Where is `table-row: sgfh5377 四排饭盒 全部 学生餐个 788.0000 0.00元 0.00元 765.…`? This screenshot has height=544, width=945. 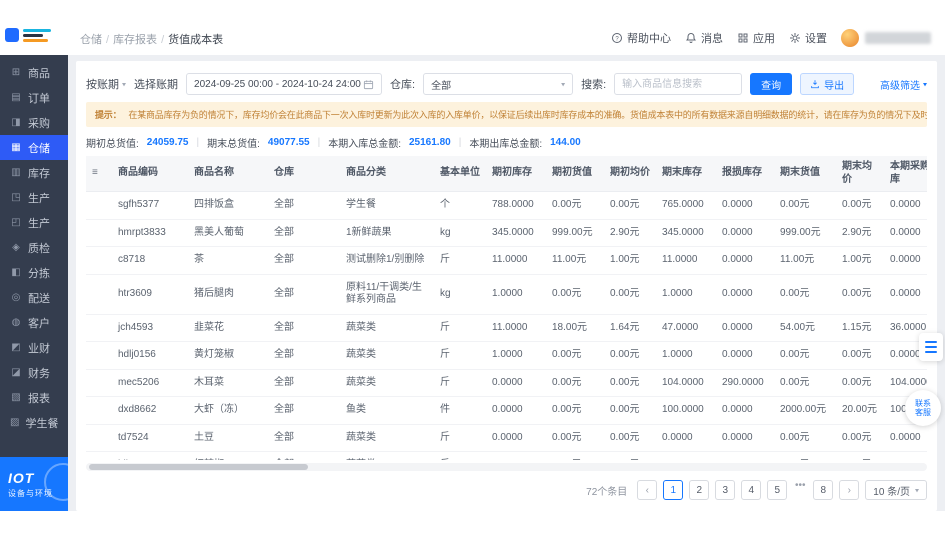 table-row: sgfh5377 四排饭盒 全部 学生餐个 788.0000 0.00元 0.00元 765.… is located at coordinates (506, 205).